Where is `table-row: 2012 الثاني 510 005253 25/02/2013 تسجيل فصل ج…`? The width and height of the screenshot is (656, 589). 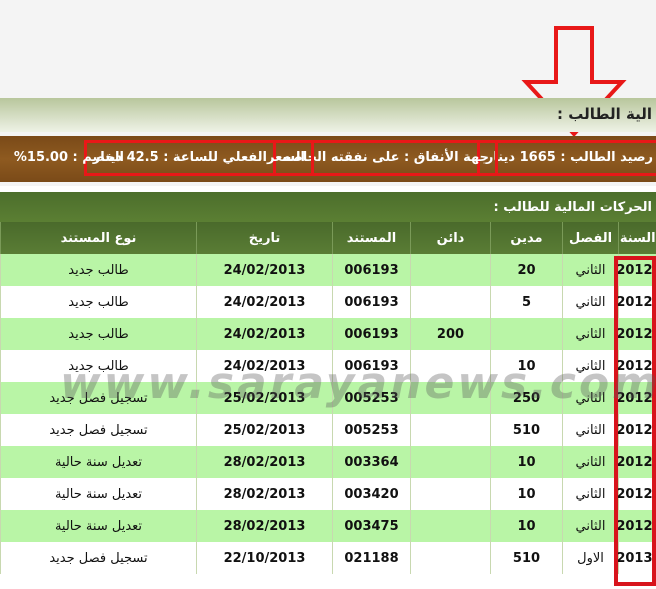
table-row: 2012 الثاني 510 005253 25/02/2013 تسجيل فصل ج… is located at coordinates (328, 430).